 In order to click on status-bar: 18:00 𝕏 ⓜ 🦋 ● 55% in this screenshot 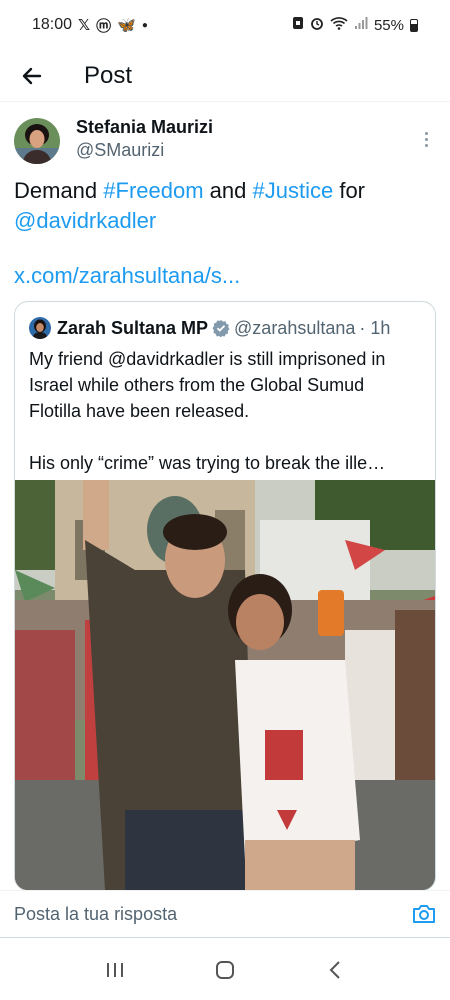, I will do `click(225, 25)`.